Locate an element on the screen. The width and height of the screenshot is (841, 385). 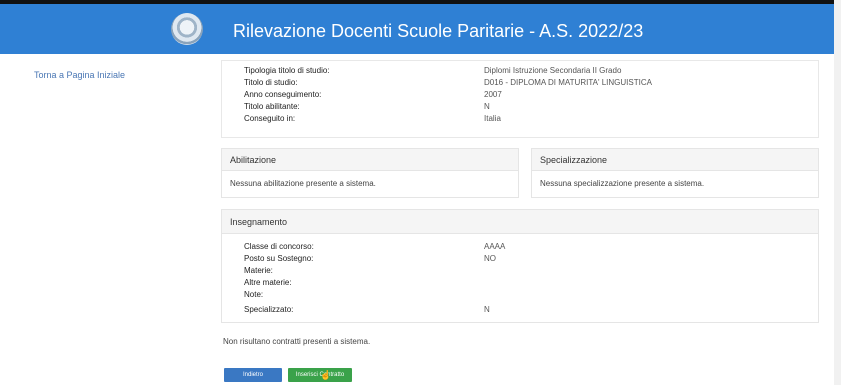
insegnamento-value: NO is located at coordinates (490, 258).